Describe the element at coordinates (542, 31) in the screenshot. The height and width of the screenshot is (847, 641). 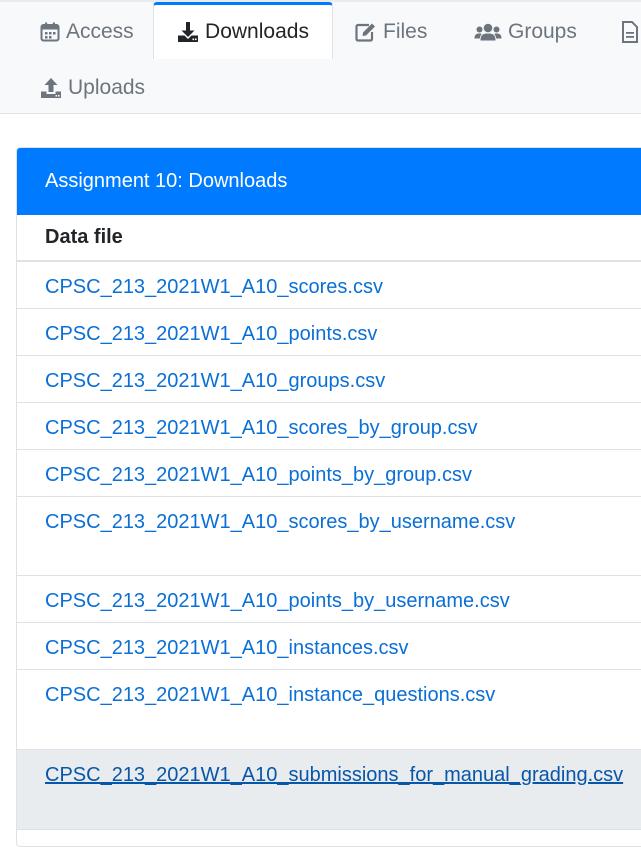
I see `tab-groups-label: Groups` at that location.